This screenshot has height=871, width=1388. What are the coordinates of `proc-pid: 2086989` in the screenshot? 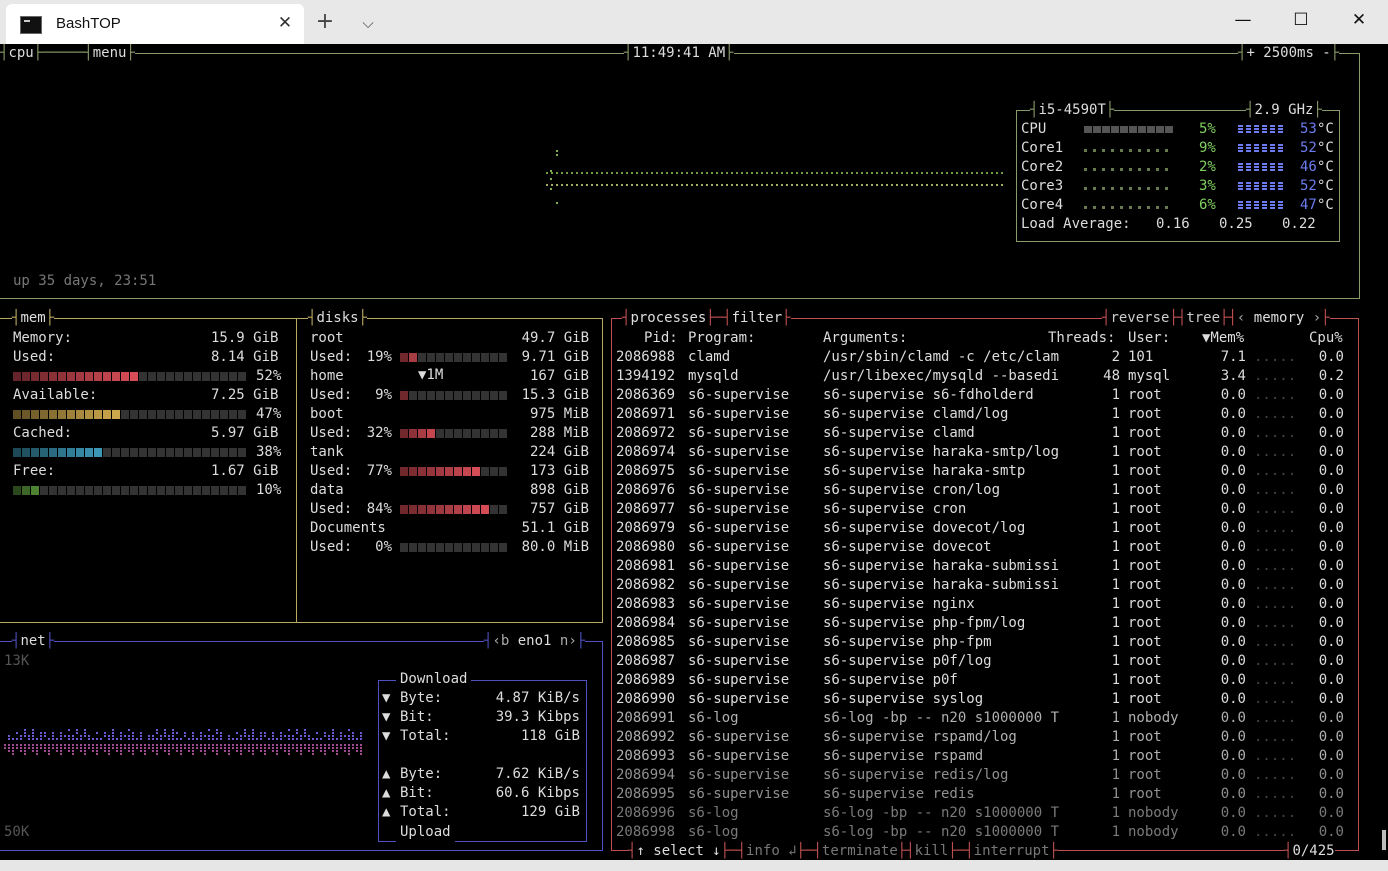 It's located at (646, 680).